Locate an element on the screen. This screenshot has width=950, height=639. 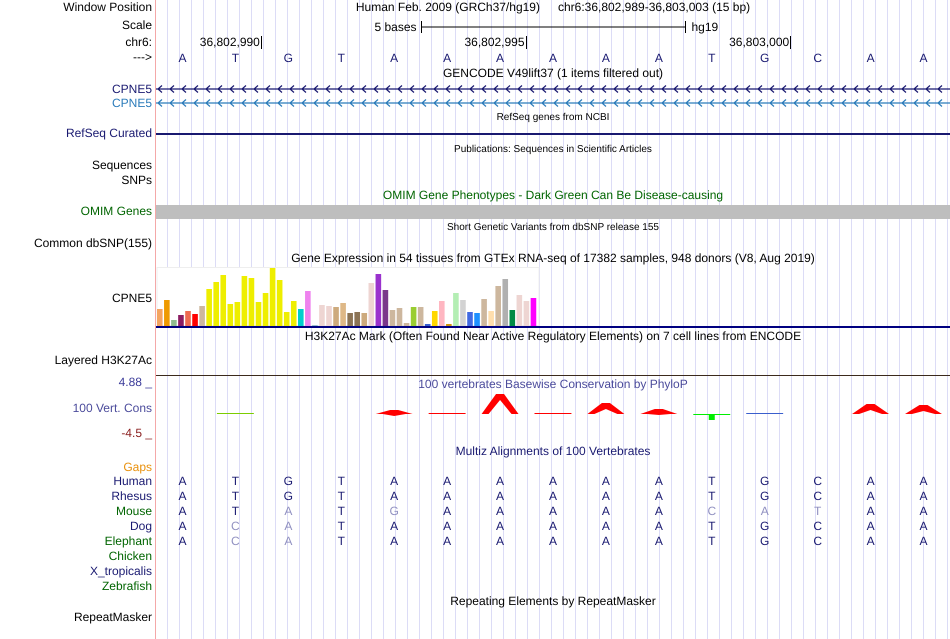
track-label: Layered H3K27Ac is located at coordinates (77, 360).